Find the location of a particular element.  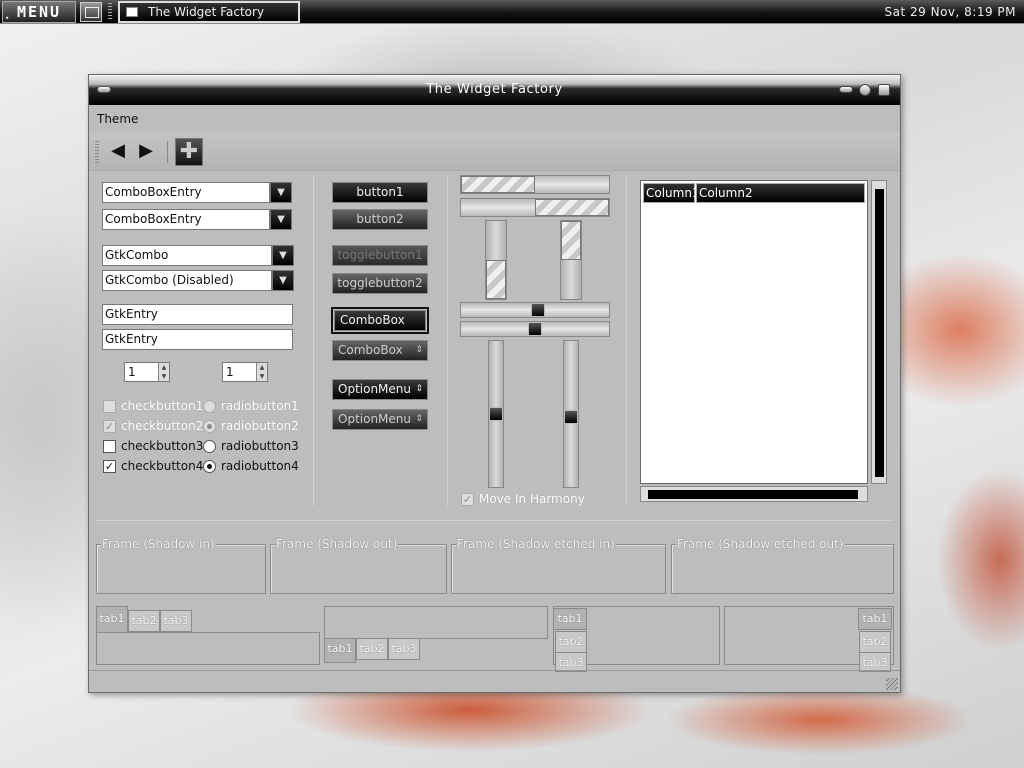

section-separator is located at coordinates (494, 520).